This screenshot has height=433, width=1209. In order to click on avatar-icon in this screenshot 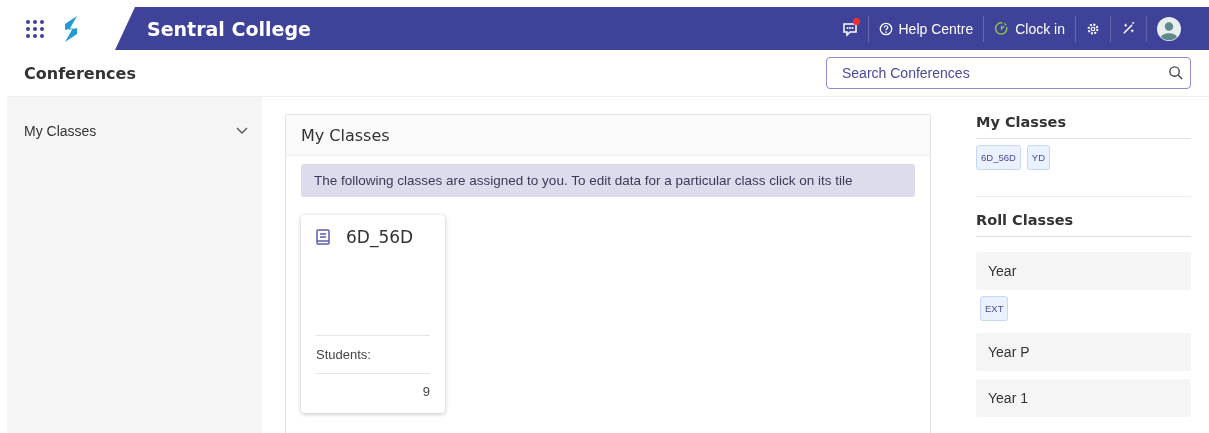, I will do `click(1169, 28)`.